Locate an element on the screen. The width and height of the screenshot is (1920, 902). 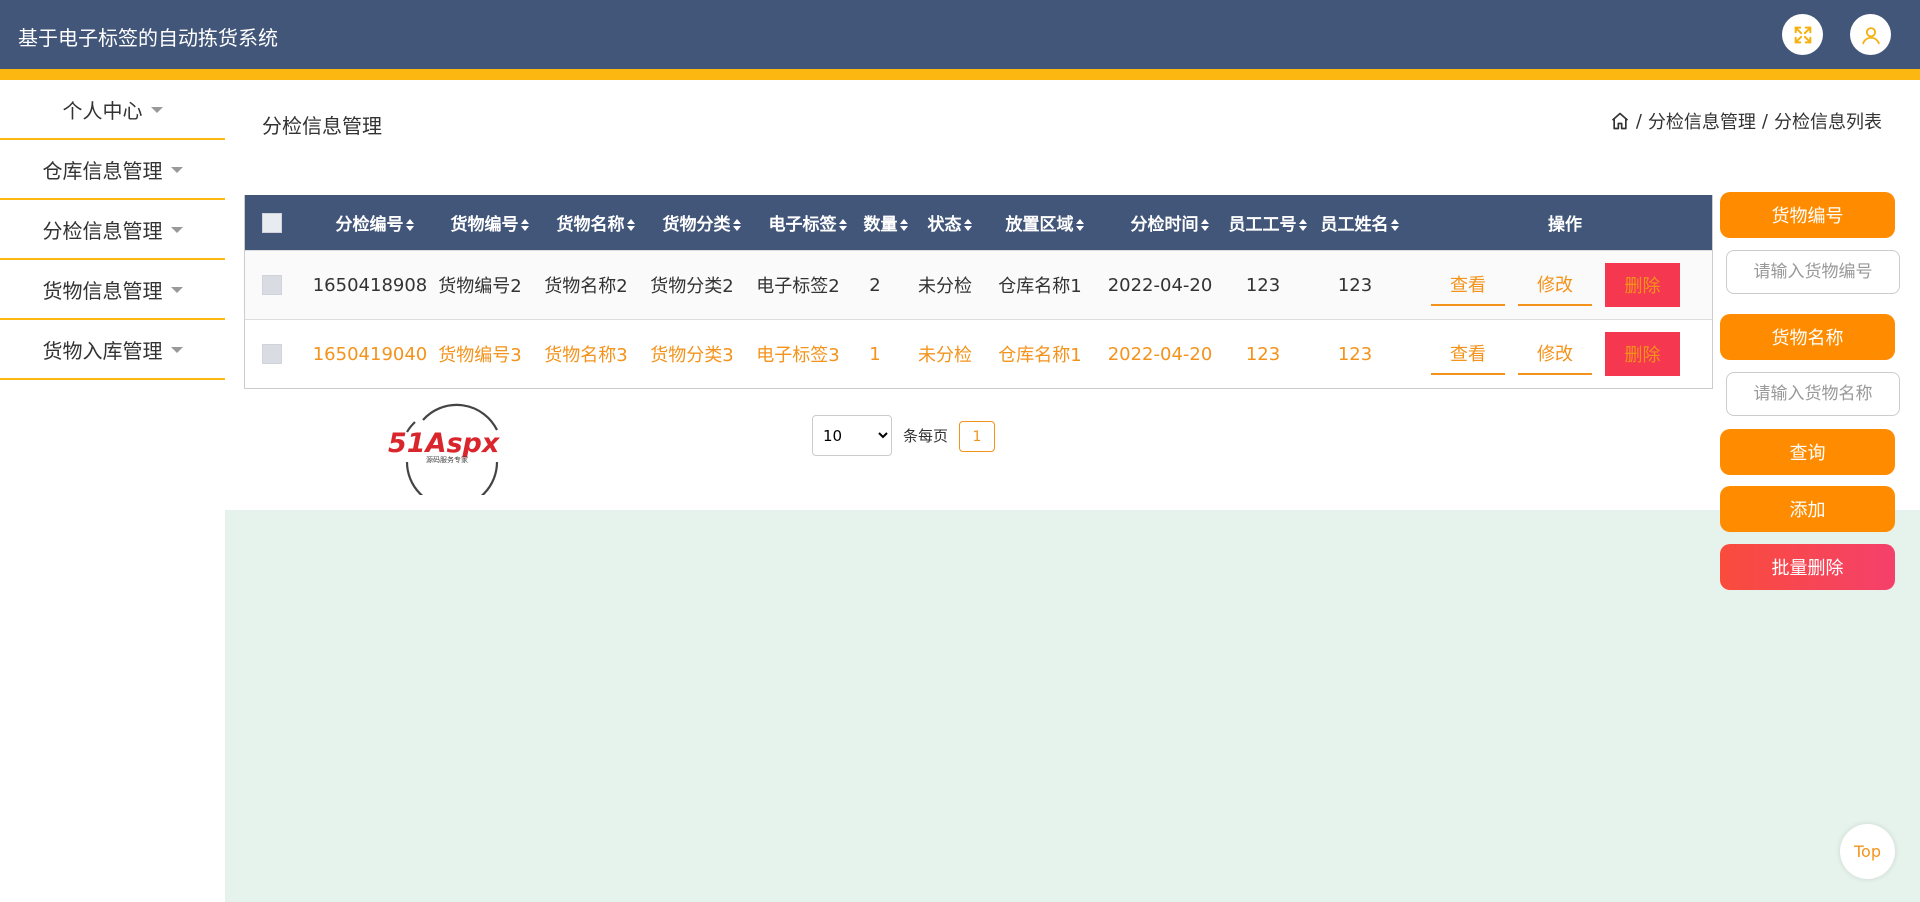
column-header-status: 状态 is located at coordinates (950, 222).